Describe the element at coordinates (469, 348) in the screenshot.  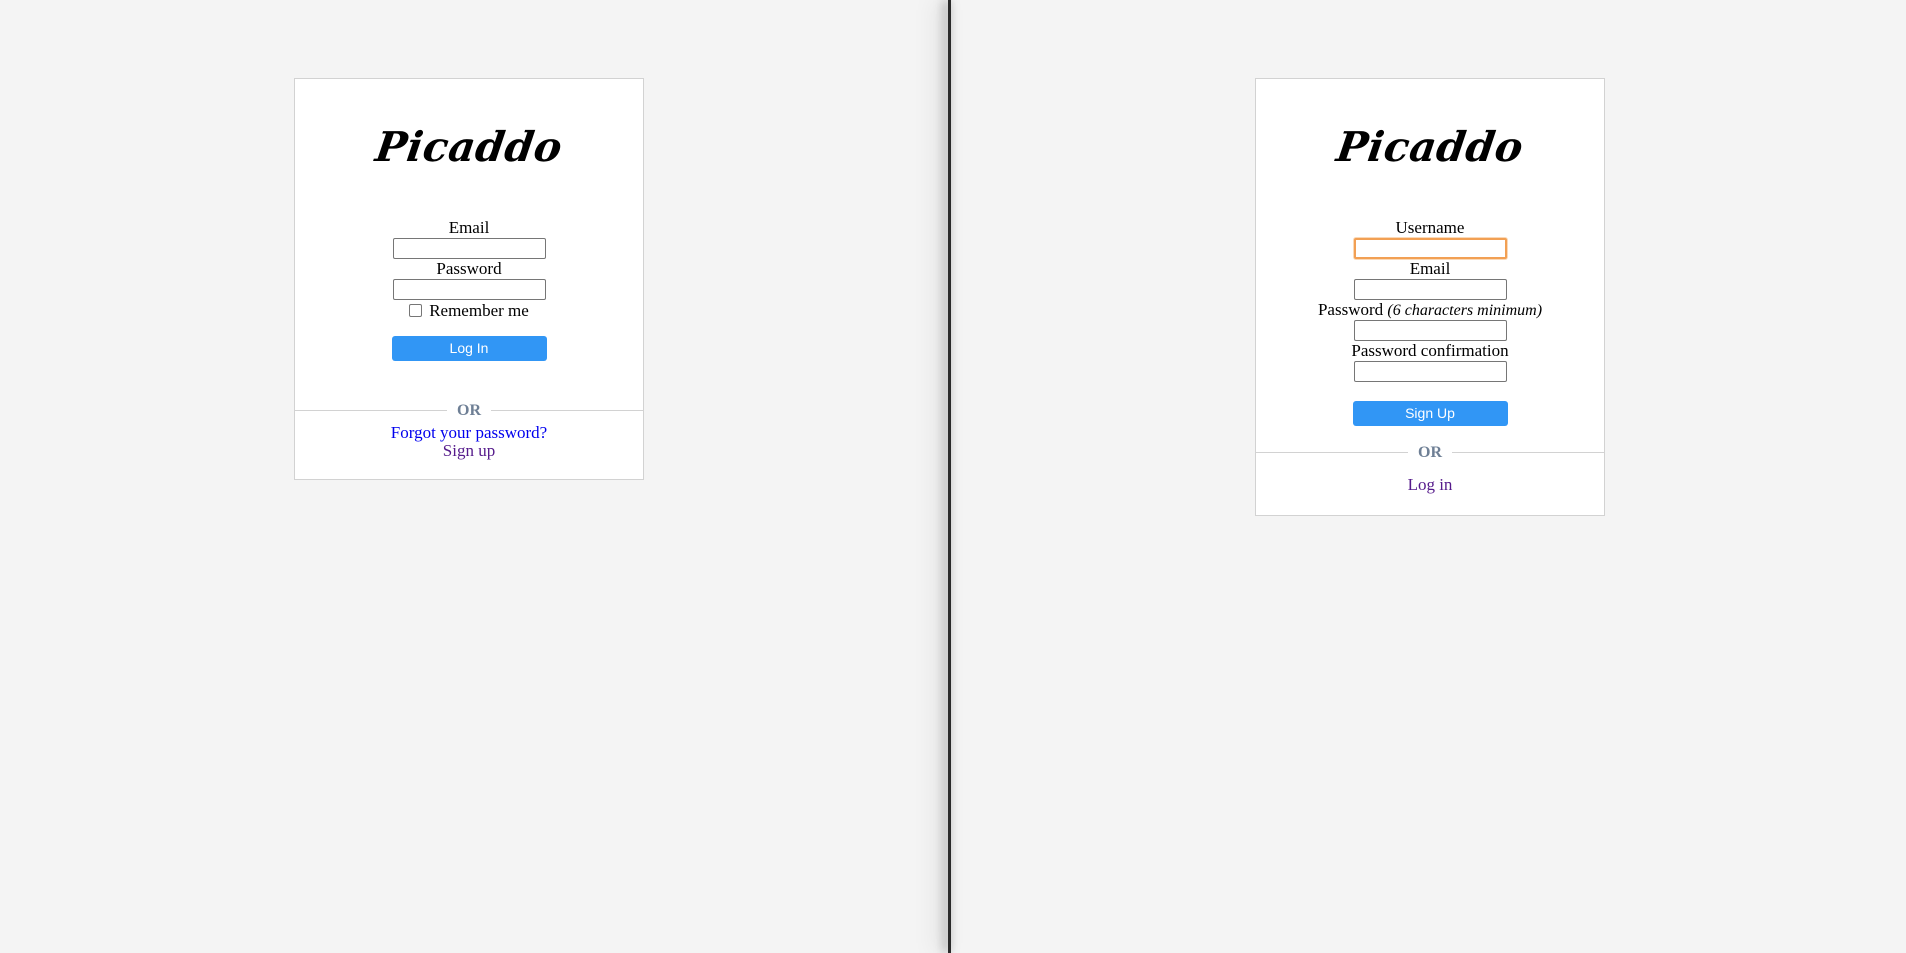
I see `log-in-button: Log In` at that location.